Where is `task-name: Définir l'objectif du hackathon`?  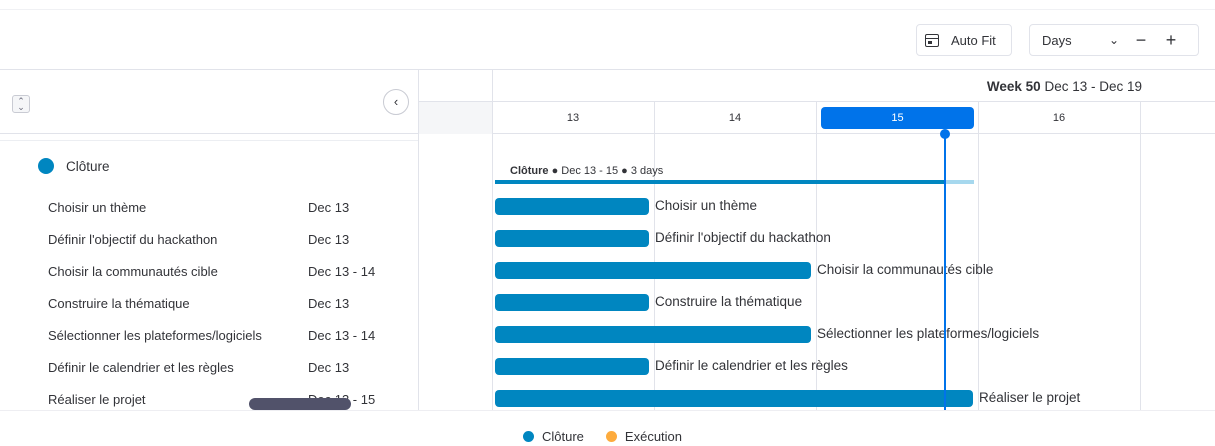 task-name: Définir l'objectif du hackathon is located at coordinates (132, 239).